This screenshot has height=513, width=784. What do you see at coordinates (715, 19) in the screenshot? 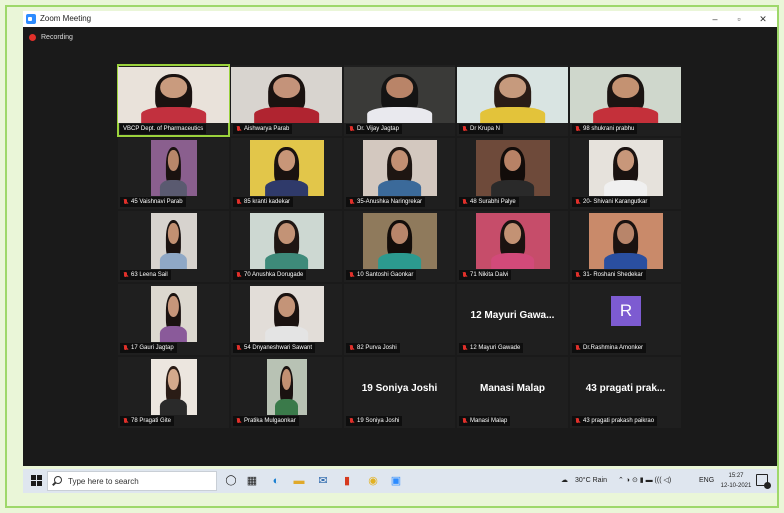
I see `minimize-button: –` at bounding box center [715, 19].